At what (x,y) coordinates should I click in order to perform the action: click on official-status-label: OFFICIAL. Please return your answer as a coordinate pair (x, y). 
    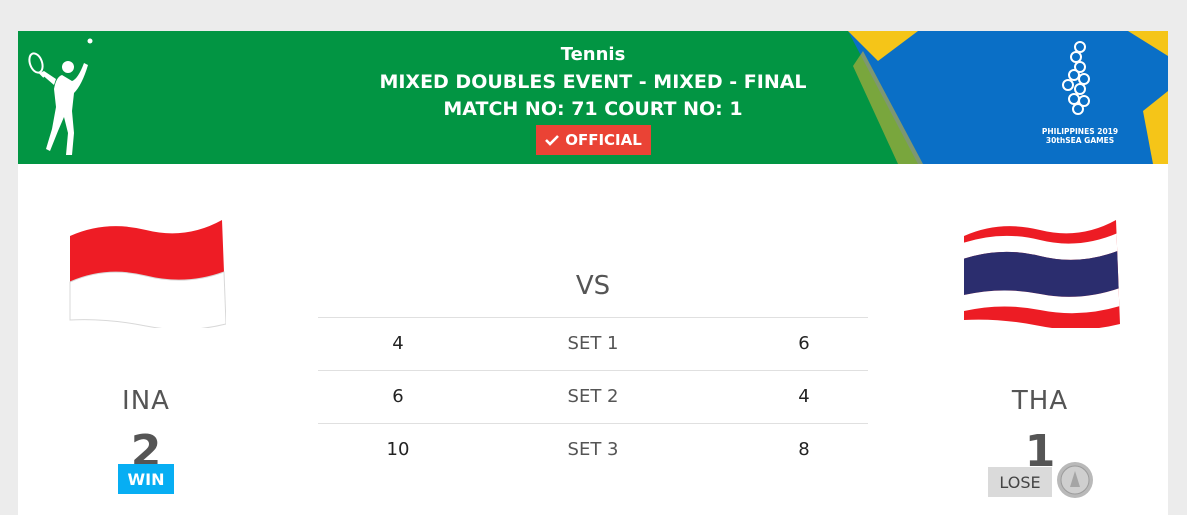
    Looking at the image, I should click on (603, 140).